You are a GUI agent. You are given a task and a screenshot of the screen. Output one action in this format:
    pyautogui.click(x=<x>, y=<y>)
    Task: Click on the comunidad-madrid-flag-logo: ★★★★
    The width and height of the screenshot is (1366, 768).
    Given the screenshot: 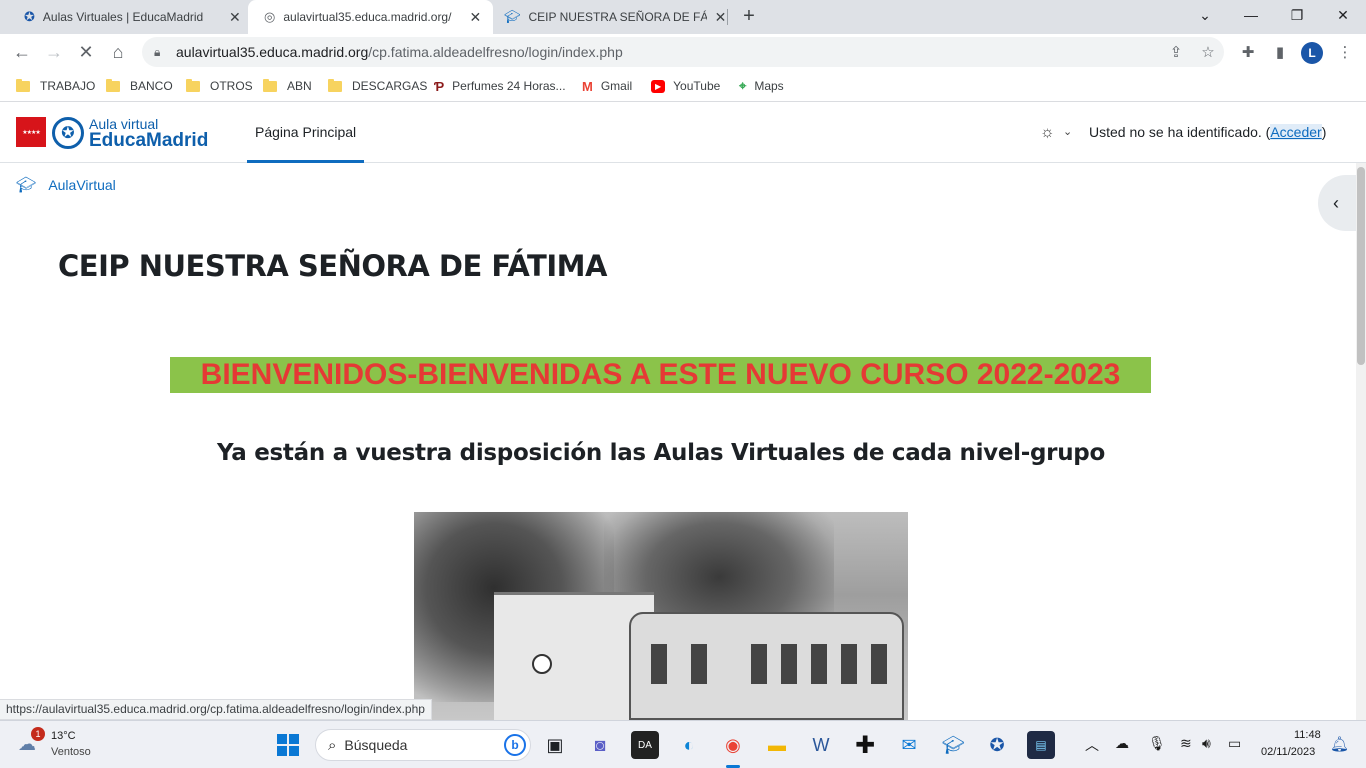 What is the action you would take?
    pyautogui.click(x=31, y=132)
    